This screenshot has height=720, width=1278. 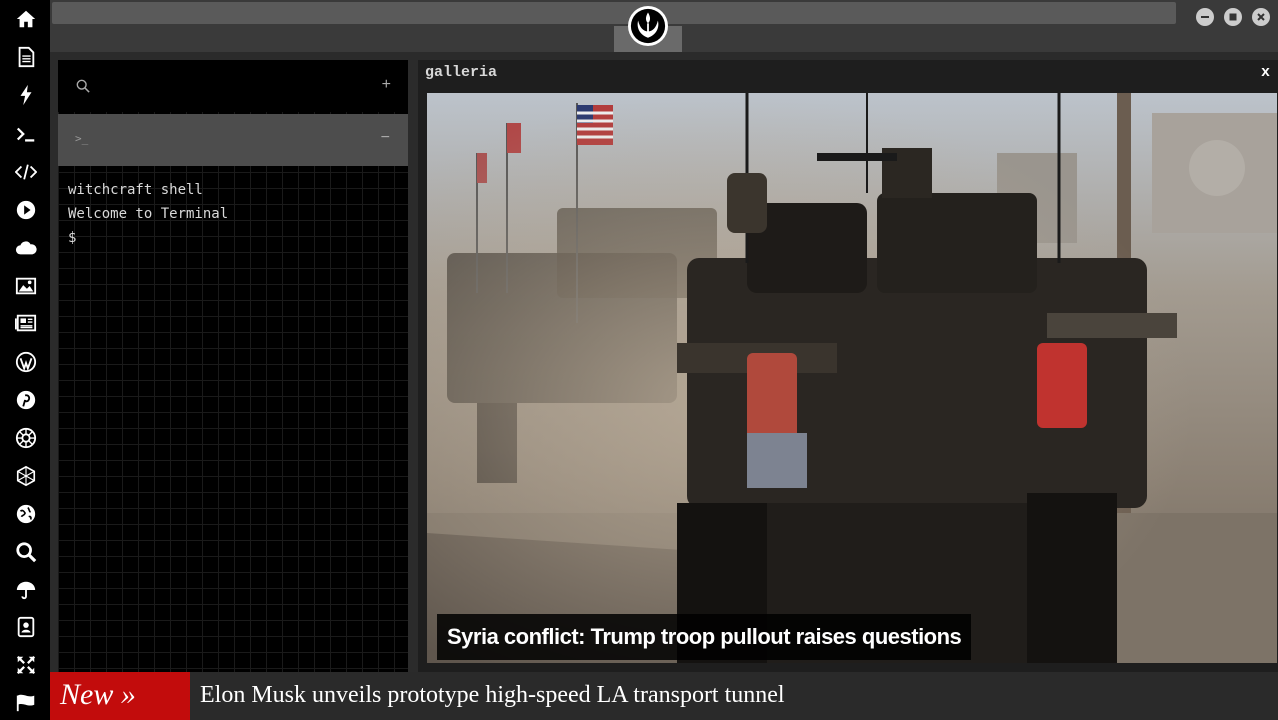 What do you see at coordinates (26, 514) in the screenshot?
I see `globe-icon` at bounding box center [26, 514].